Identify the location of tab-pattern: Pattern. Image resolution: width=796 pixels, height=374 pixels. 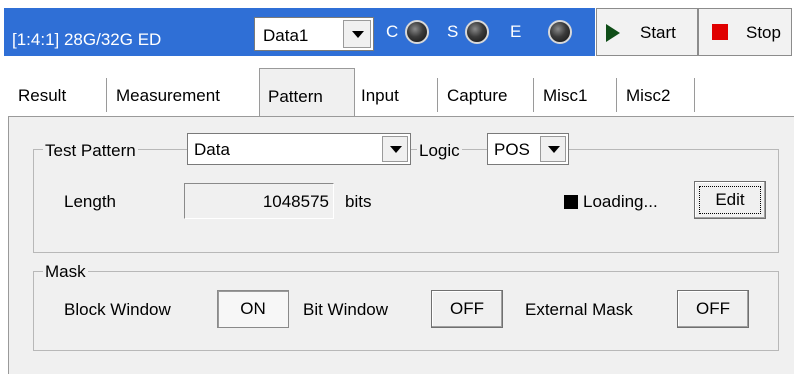
(307, 93).